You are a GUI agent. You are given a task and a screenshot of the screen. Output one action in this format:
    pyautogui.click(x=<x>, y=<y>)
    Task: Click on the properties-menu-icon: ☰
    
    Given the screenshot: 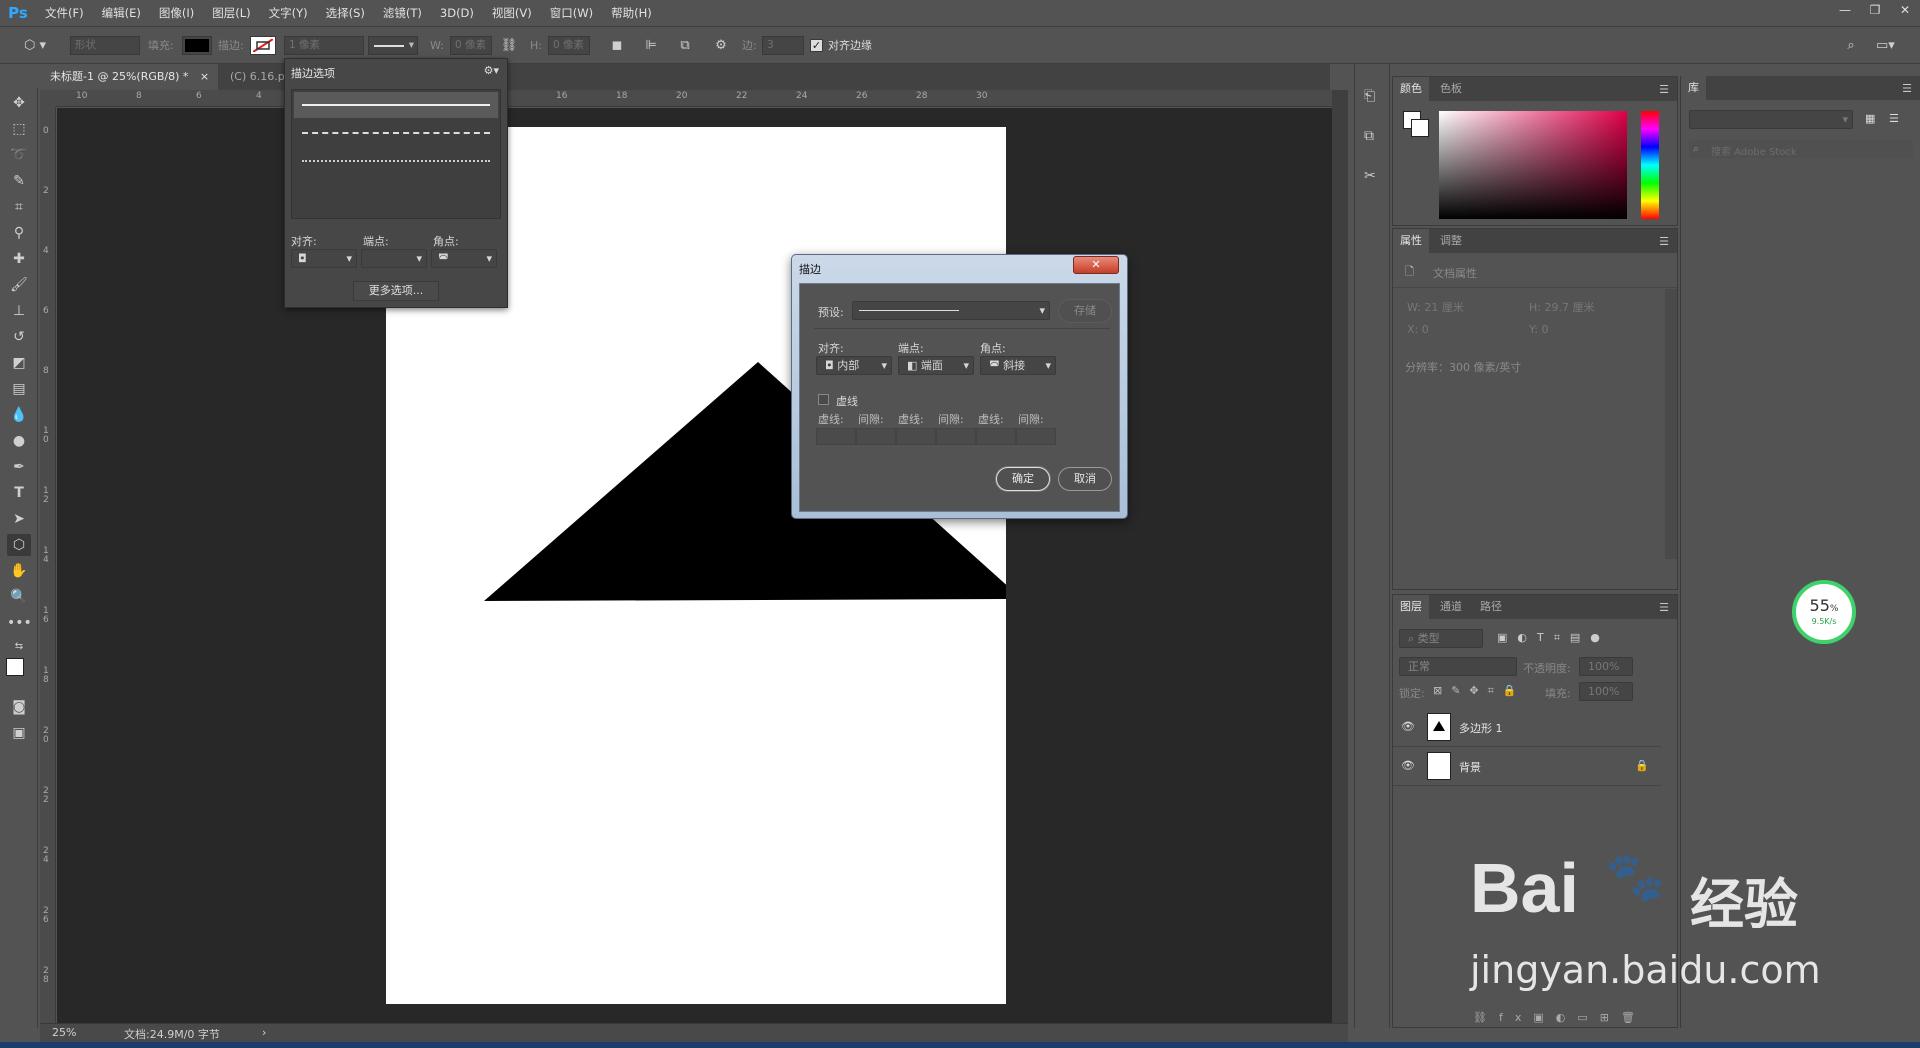 What is the action you would take?
    pyautogui.click(x=1664, y=241)
    